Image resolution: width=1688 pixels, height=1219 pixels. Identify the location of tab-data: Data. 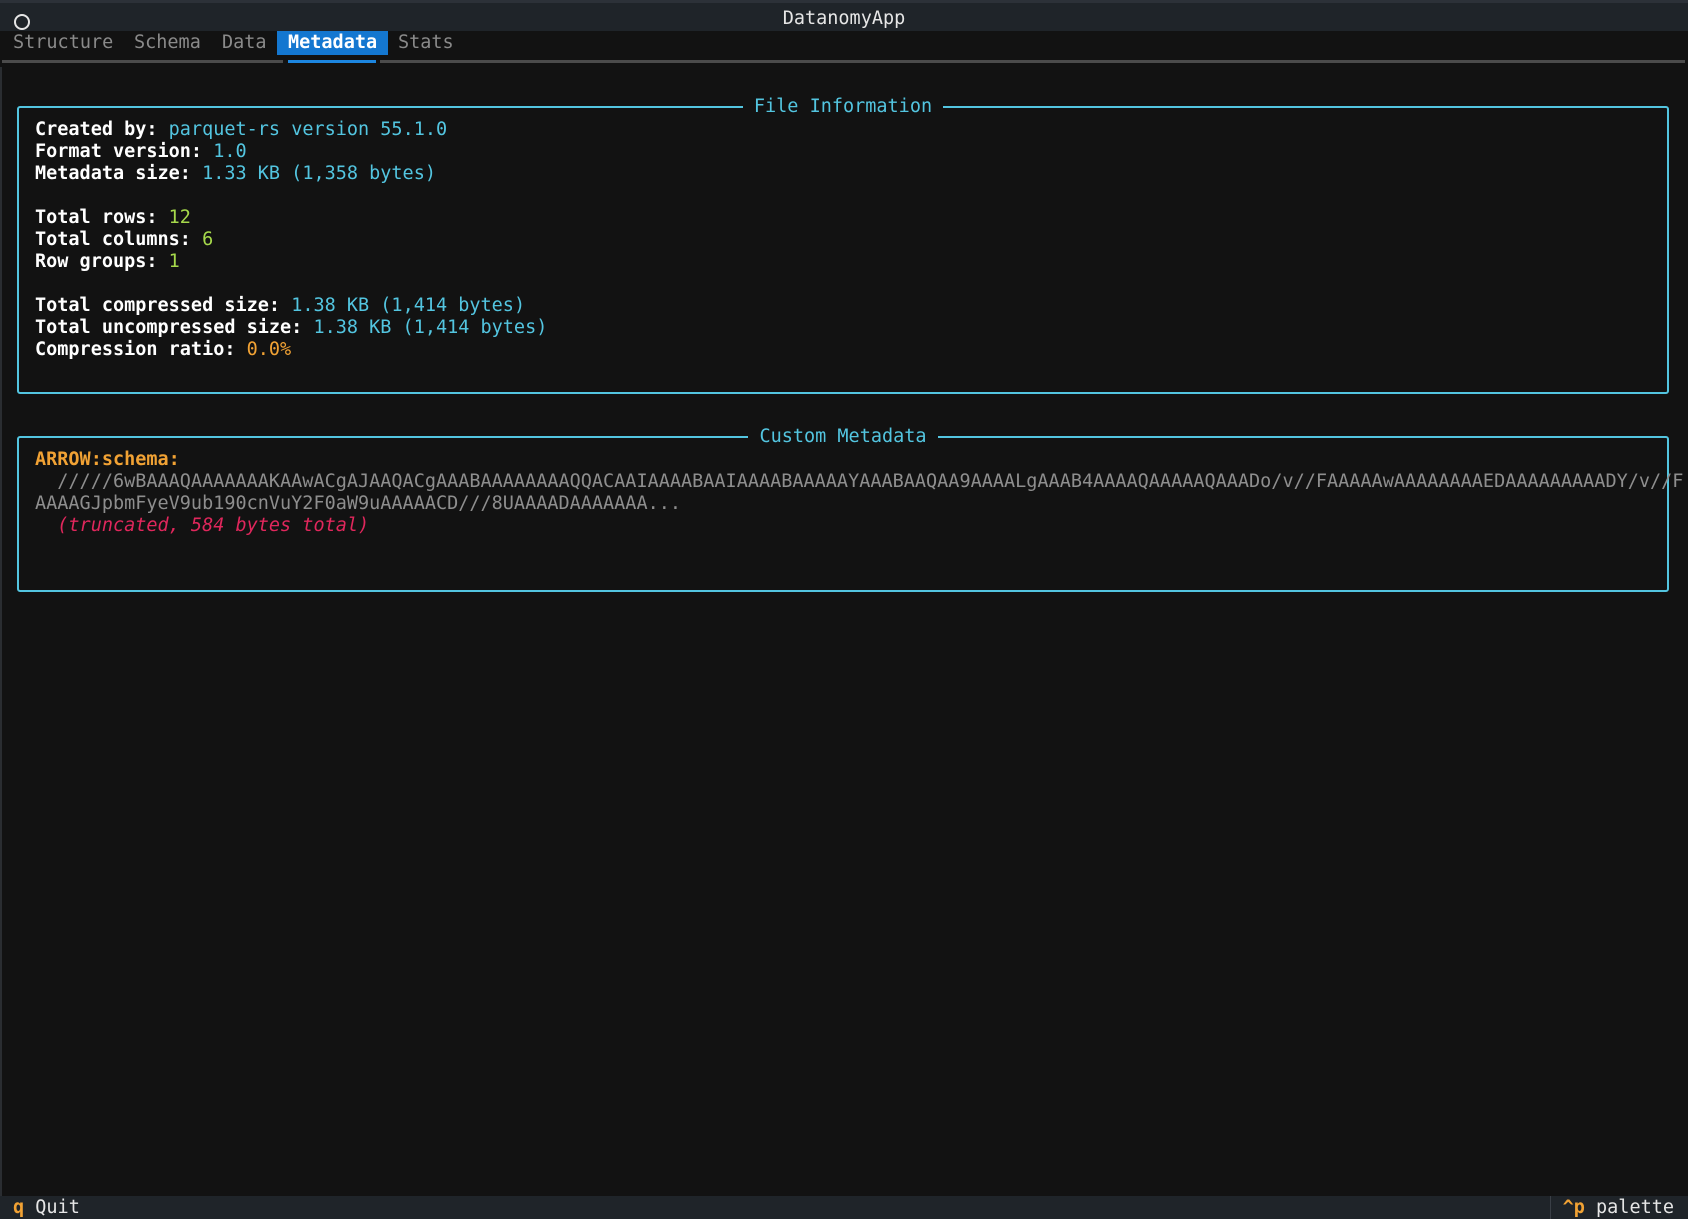
(244, 43).